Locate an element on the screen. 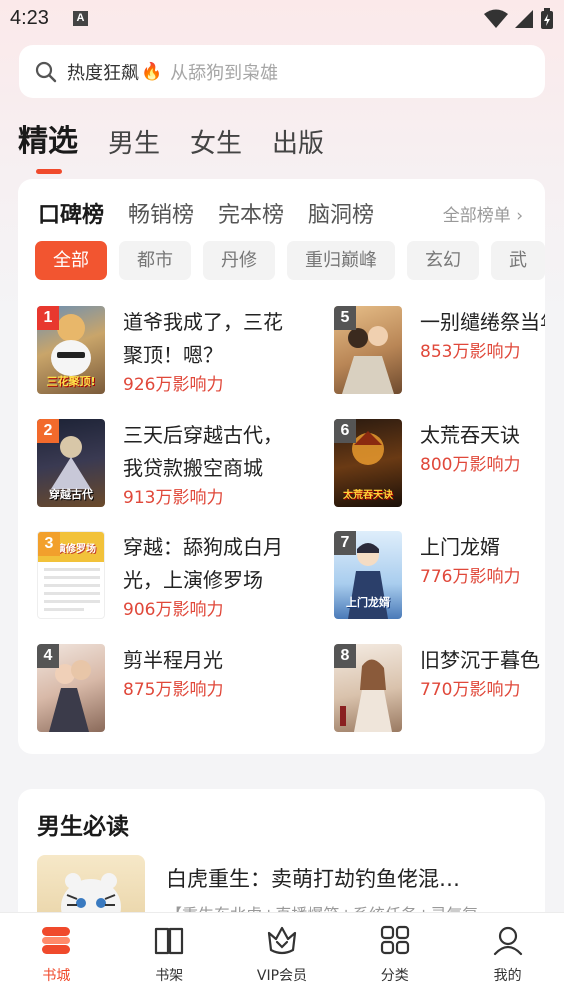 The image size is (564, 1002). ranked-book: 1 三花聚顶! 道爷我成了，三花聚顶！嗯？ 926万影响力 is located at coordinates (167, 351).